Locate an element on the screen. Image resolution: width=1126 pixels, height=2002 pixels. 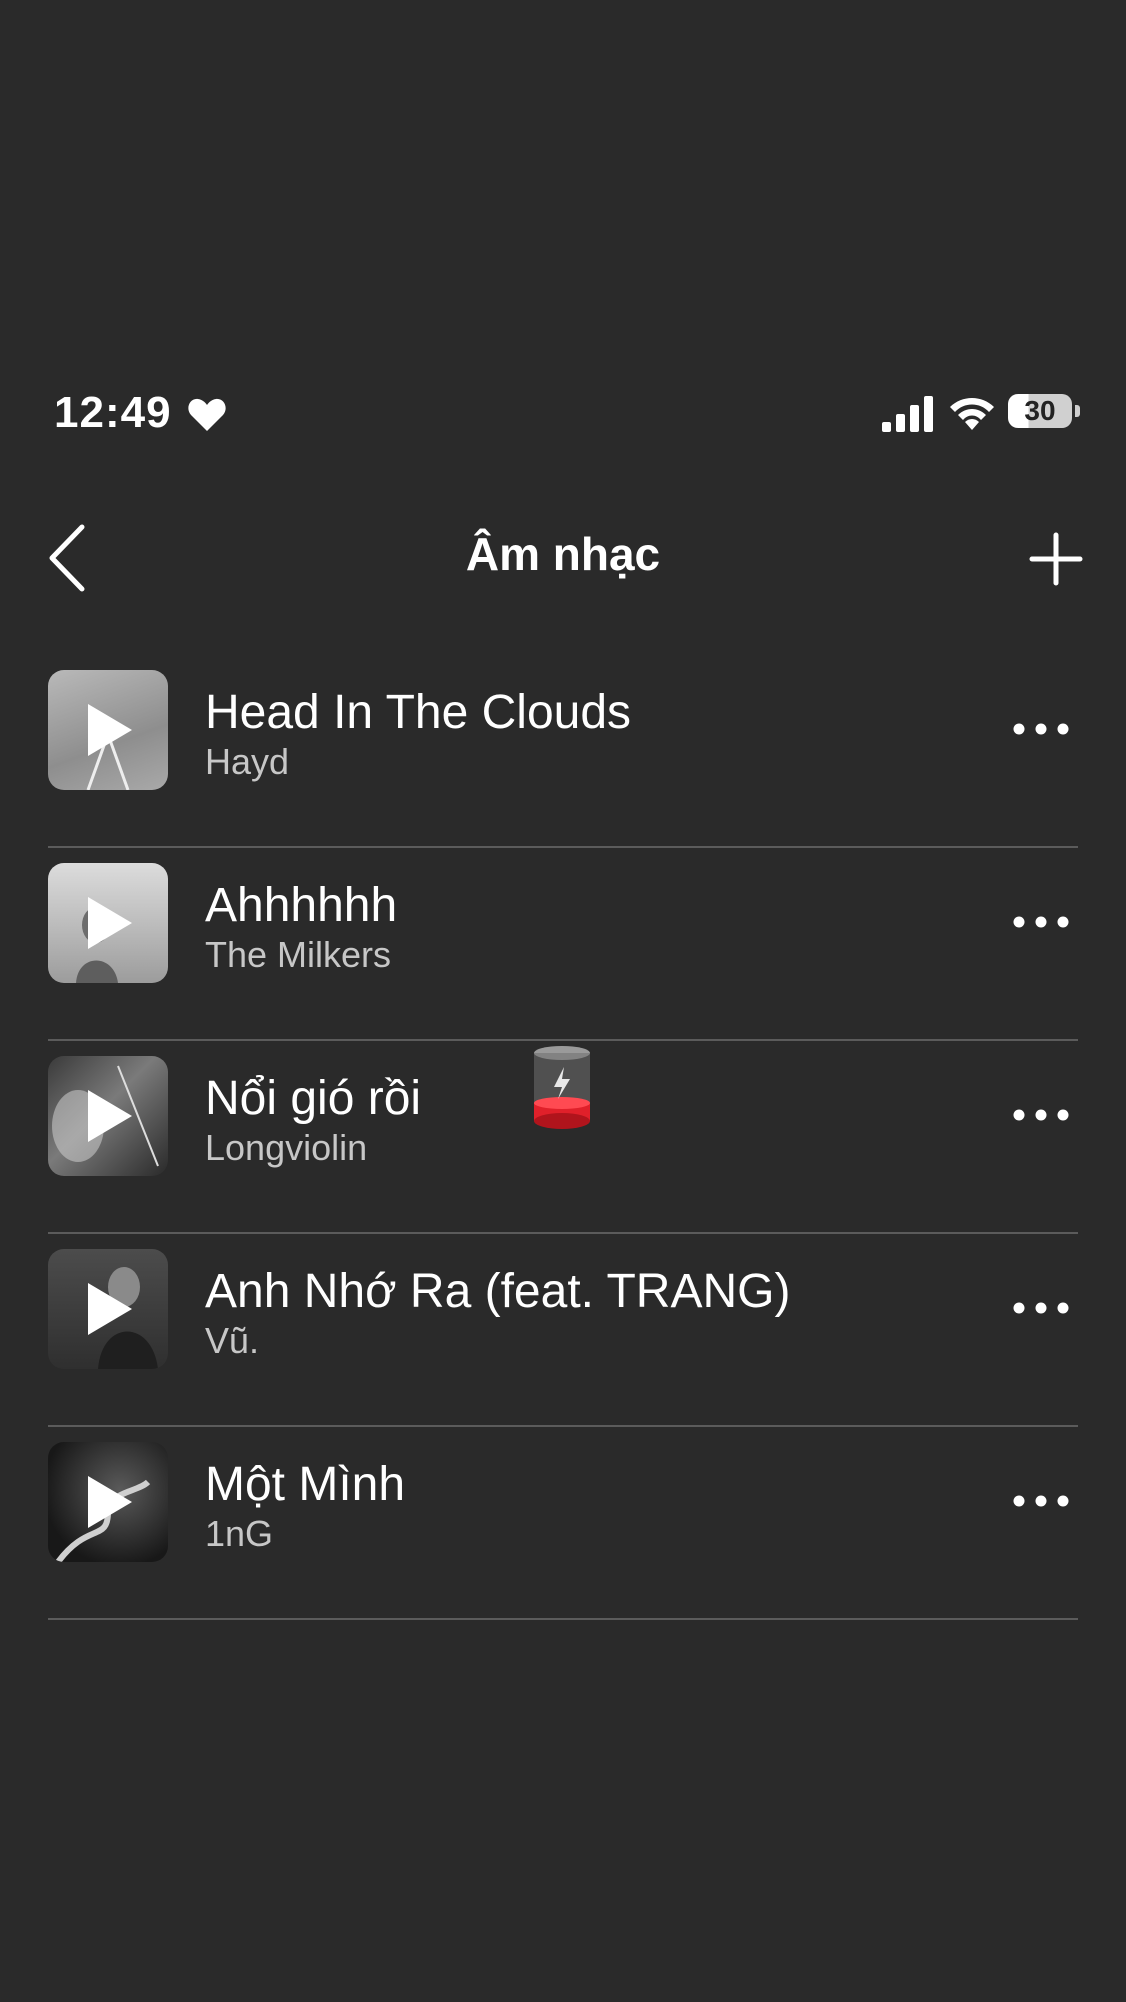
battery-icon: 30 is located at coordinates (1044, 412).